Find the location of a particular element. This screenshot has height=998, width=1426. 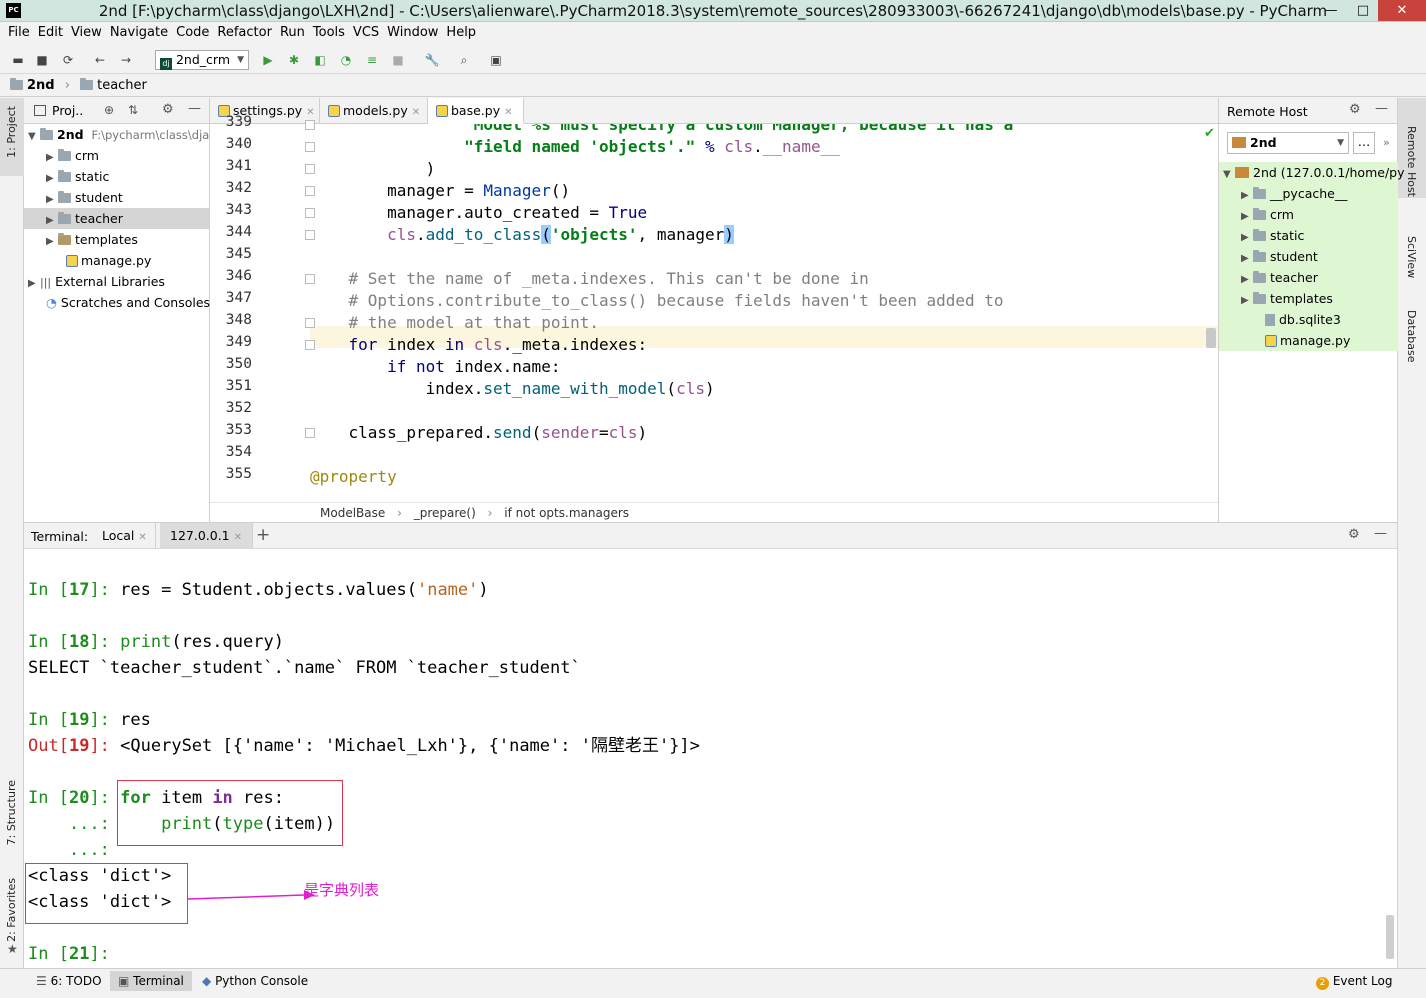

back-arrow-icon: ← is located at coordinates (100, 60).